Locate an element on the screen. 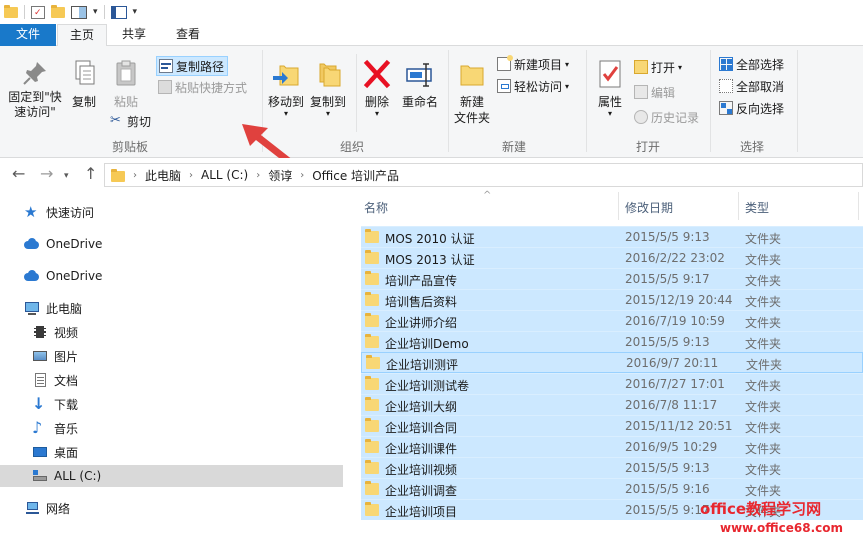  column-header-name: 名称 is located at coordinates (491, 208).